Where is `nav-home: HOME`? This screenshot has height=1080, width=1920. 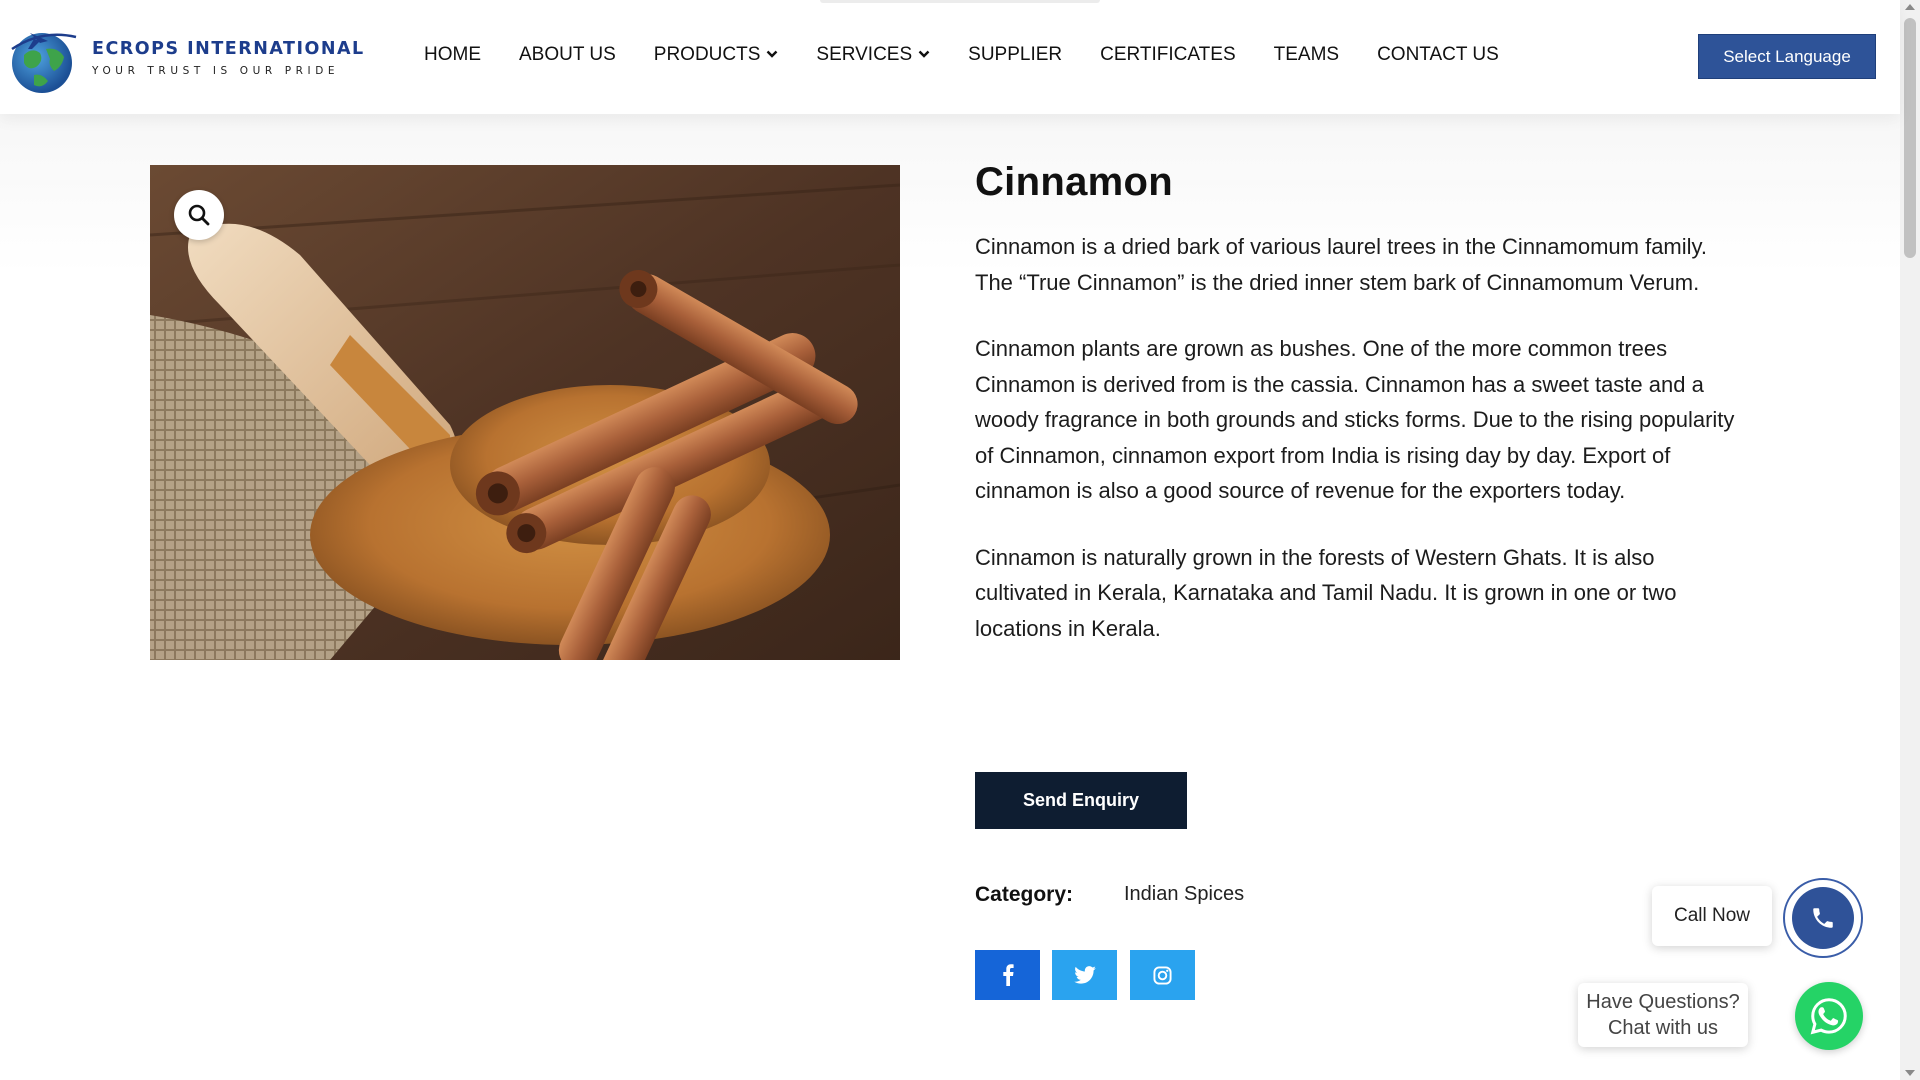 nav-home: HOME is located at coordinates (452, 55).